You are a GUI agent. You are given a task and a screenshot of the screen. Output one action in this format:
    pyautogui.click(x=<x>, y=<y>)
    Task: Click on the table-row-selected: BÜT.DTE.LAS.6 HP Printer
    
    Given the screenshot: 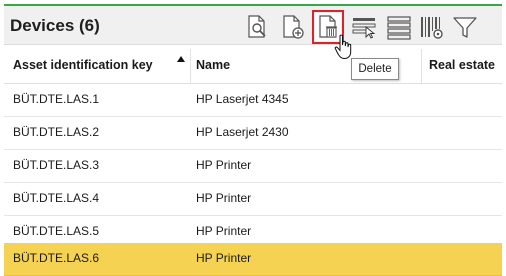 What is the action you would take?
    pyautogui.click(x=253, y=259)
    